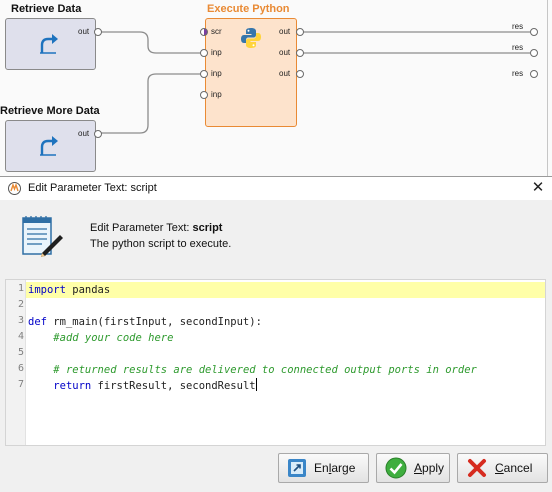  What do you see at coordinates (50, 111) in the screenshot?
I see `operator-title-retrieve-more-data: Retrieve More Data` at bounding box center [50, 111].